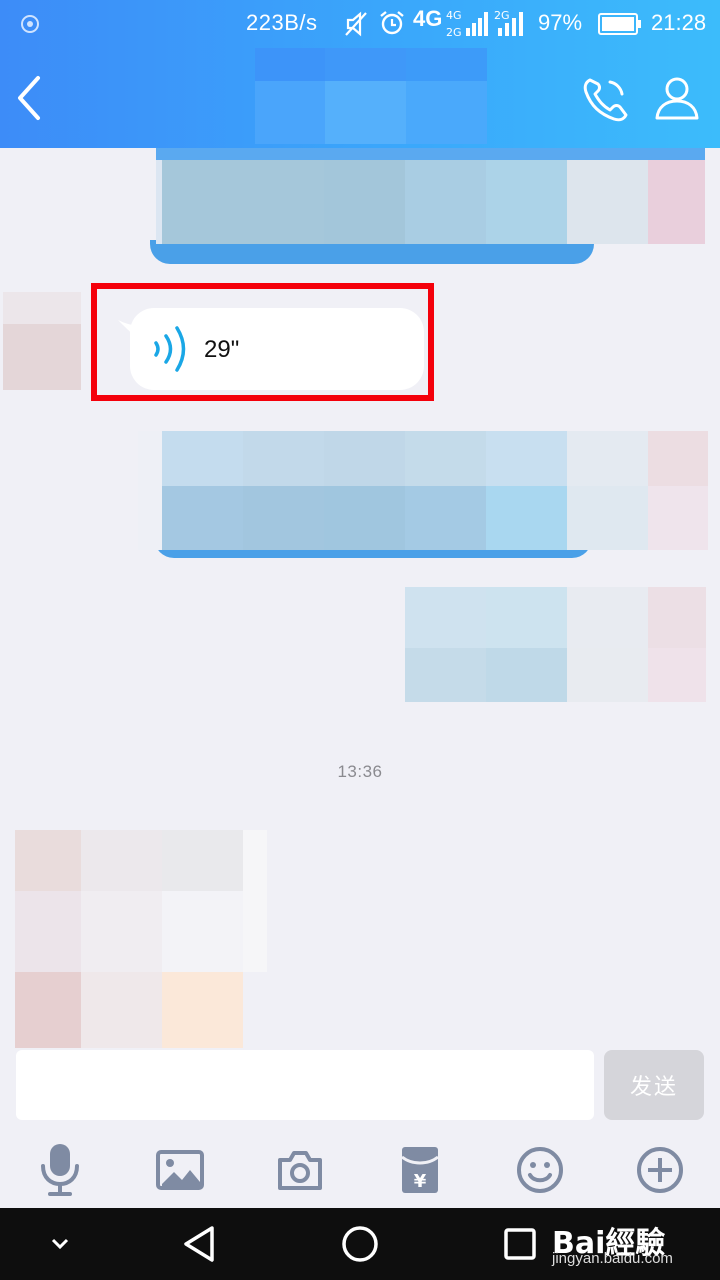 This screenshot has width=720, height=1280. Describe the element at coordinates (654, 1085) in the screenshot. I see `send-button: 发送` at that location.